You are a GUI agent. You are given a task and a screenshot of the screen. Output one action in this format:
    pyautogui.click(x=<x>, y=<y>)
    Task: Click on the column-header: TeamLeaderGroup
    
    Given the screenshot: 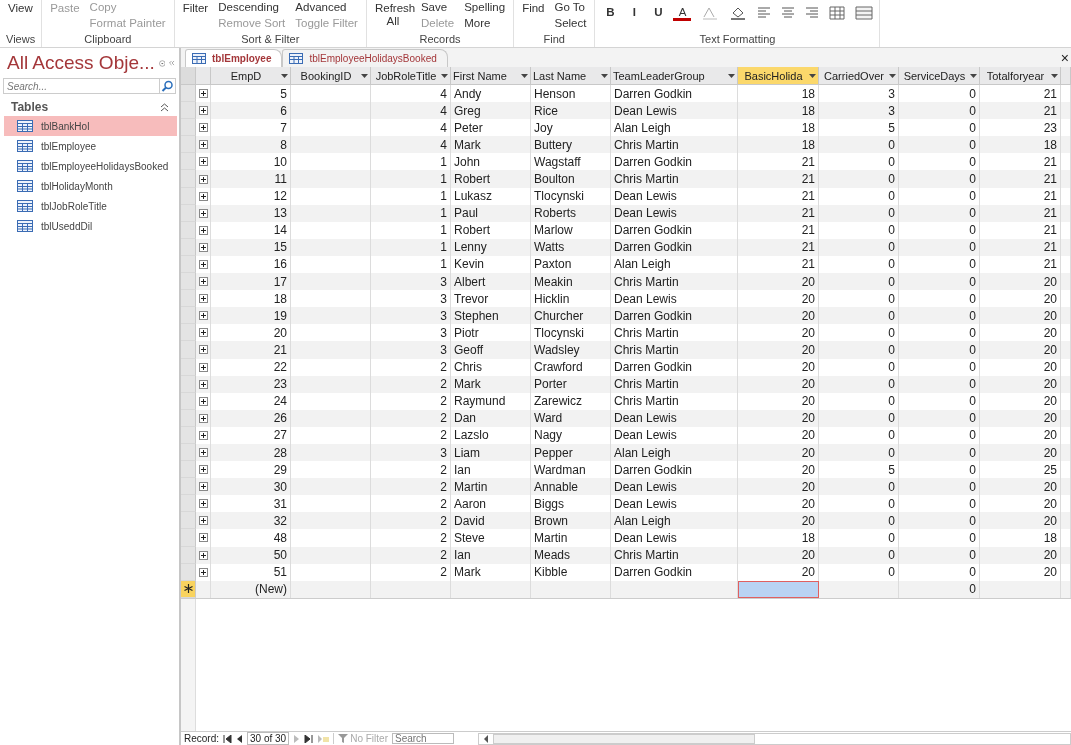 What is the action you would take?
    pyautogui.click(x=674, y=76)
    